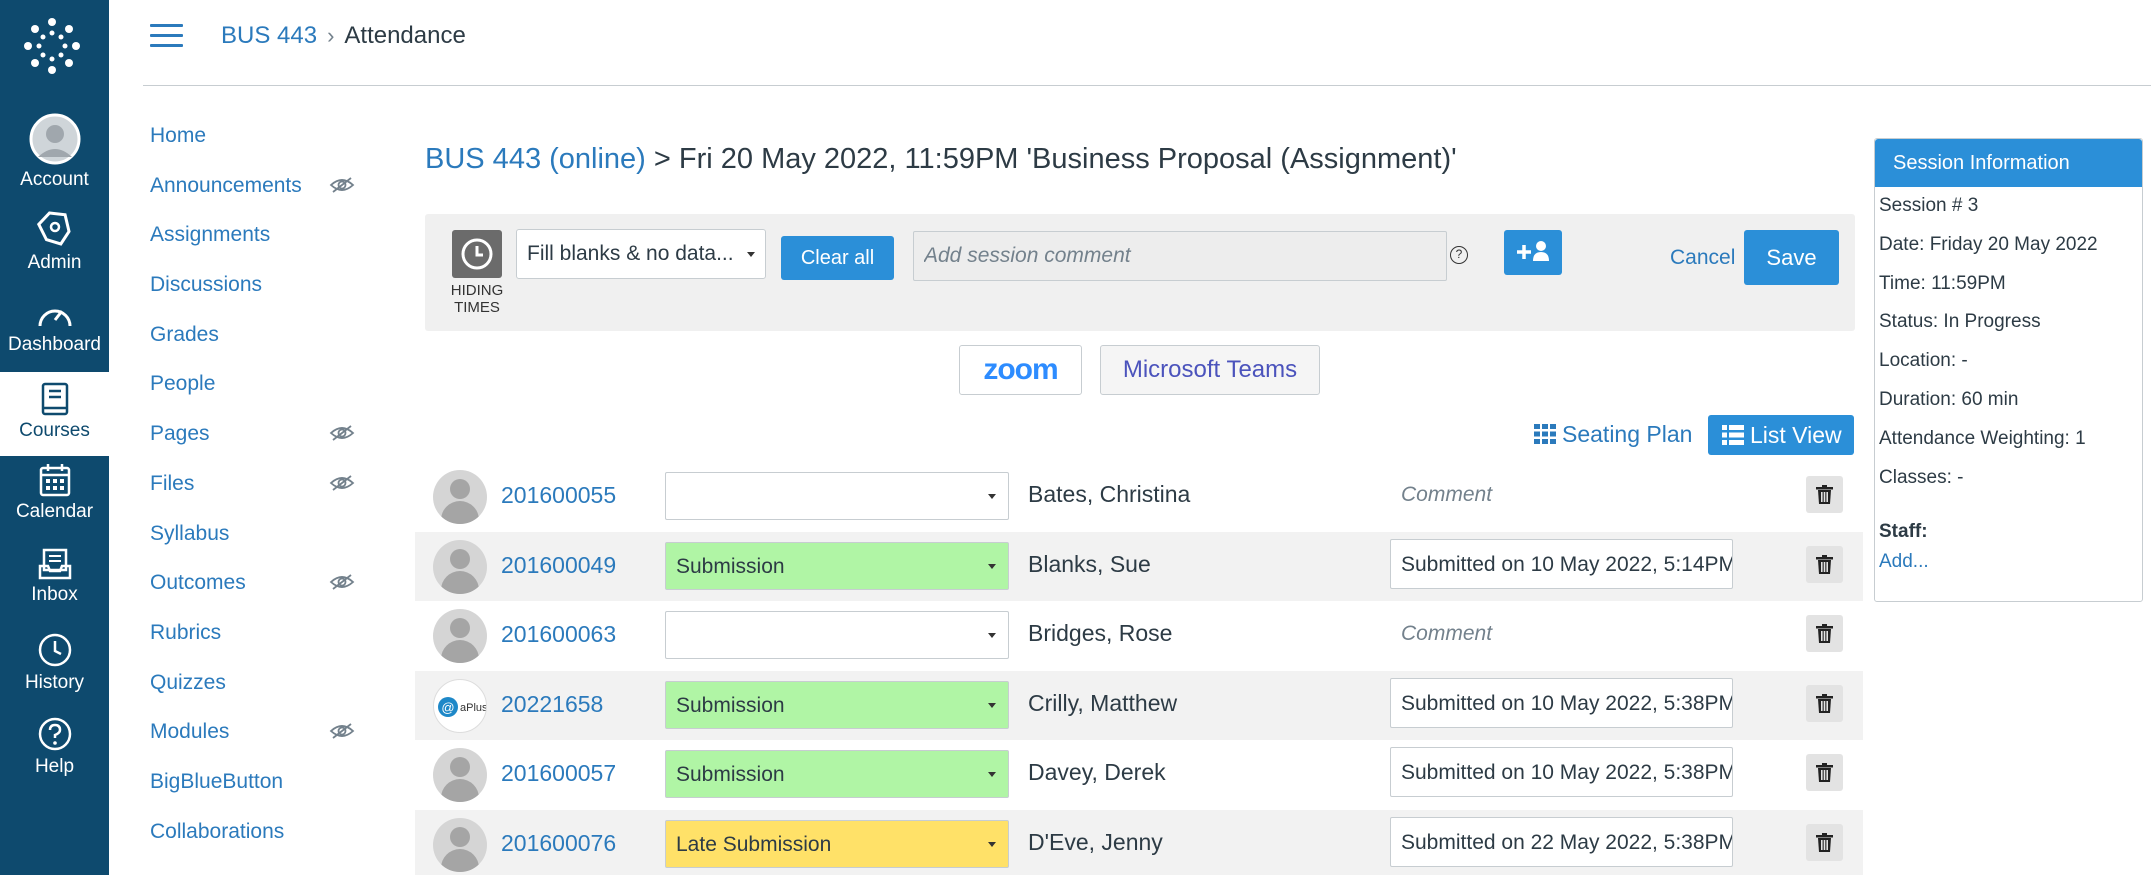 The width and height of the screenshot is (2151, 875). Describe the element at coordinates (1097, 772) in the screenshot. I see `student-name: Davey, Derek` at that location.